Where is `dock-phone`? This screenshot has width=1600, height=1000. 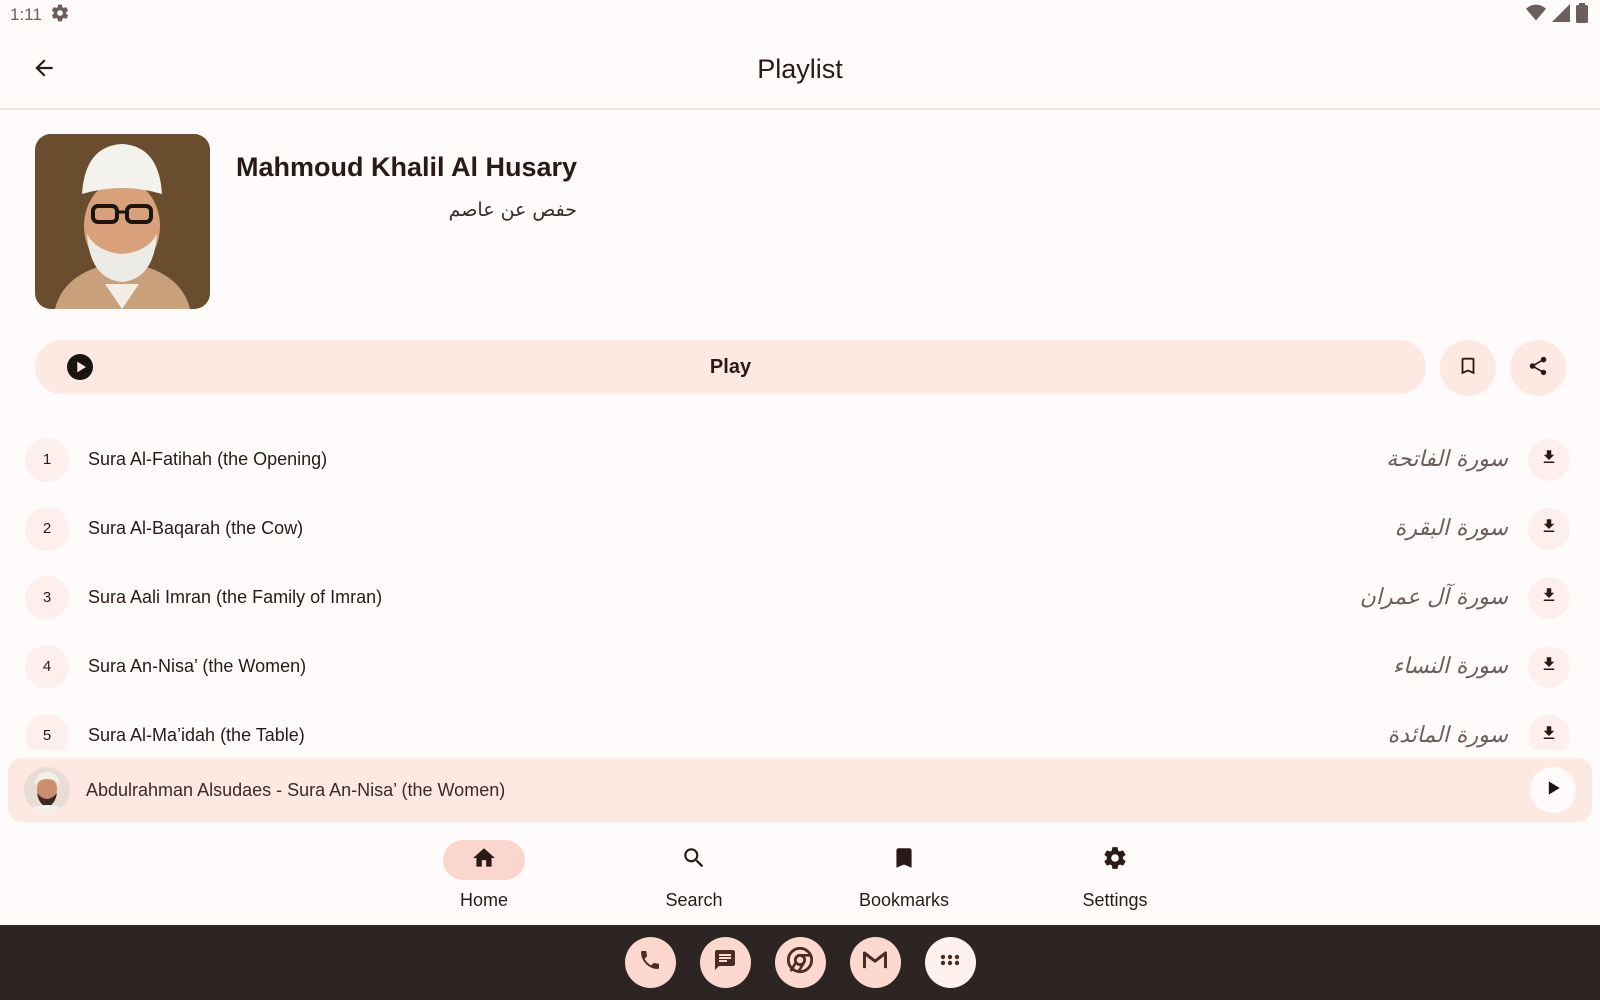 dock-phone is located at coordinates (650, 962).